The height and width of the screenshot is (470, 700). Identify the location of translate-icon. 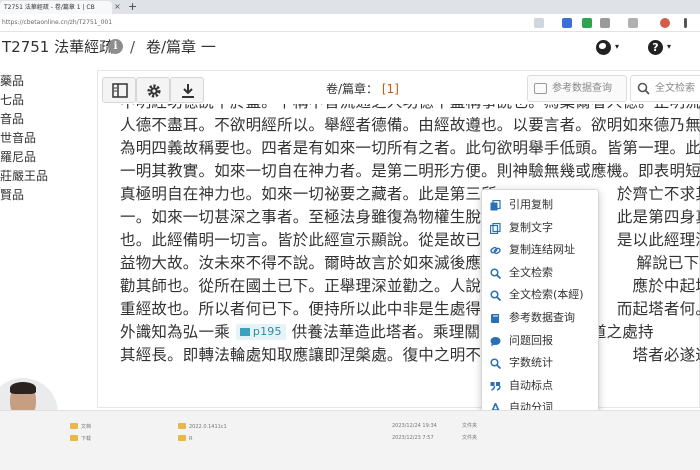
(567, 23).